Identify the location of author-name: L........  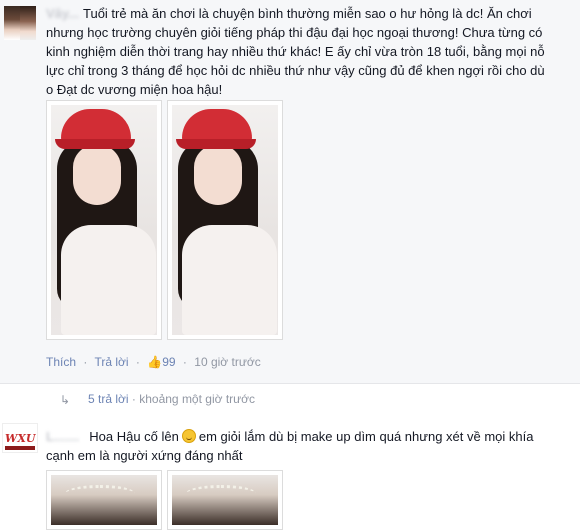
(62, 436).